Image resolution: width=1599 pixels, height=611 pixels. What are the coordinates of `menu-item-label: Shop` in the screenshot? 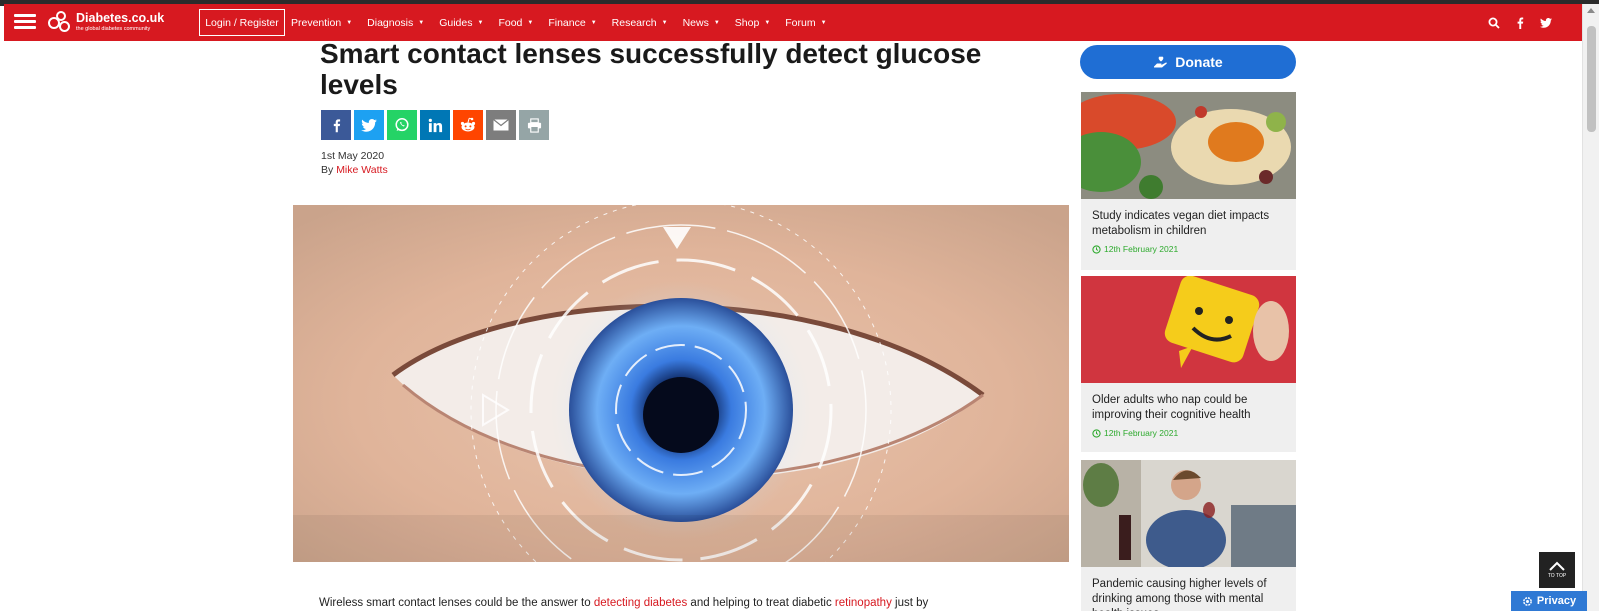 It's located at (747, 22).